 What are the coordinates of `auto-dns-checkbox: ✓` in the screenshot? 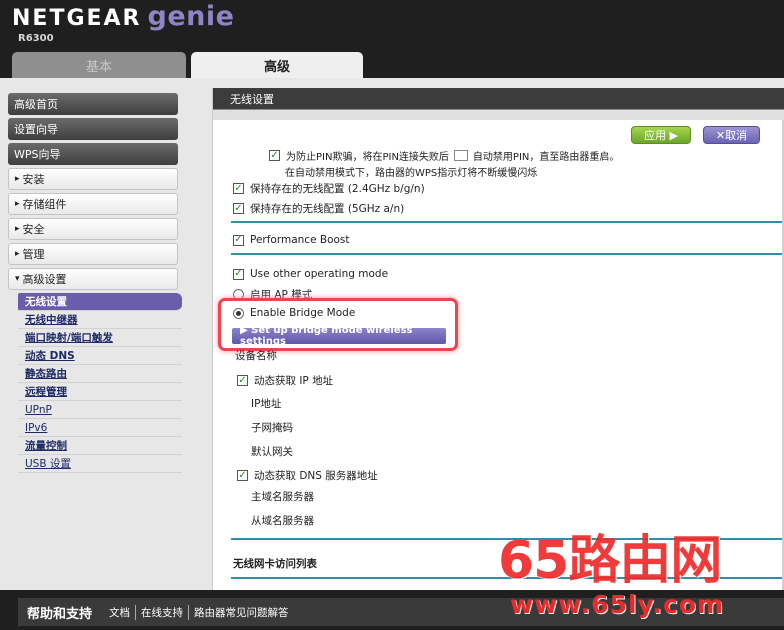 It's located at (242, 475).